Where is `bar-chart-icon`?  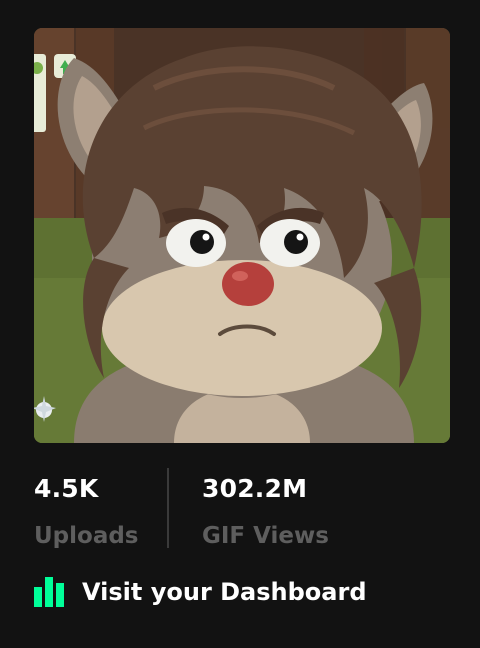 bar-chart-icon is located at coordinates (50, 592).